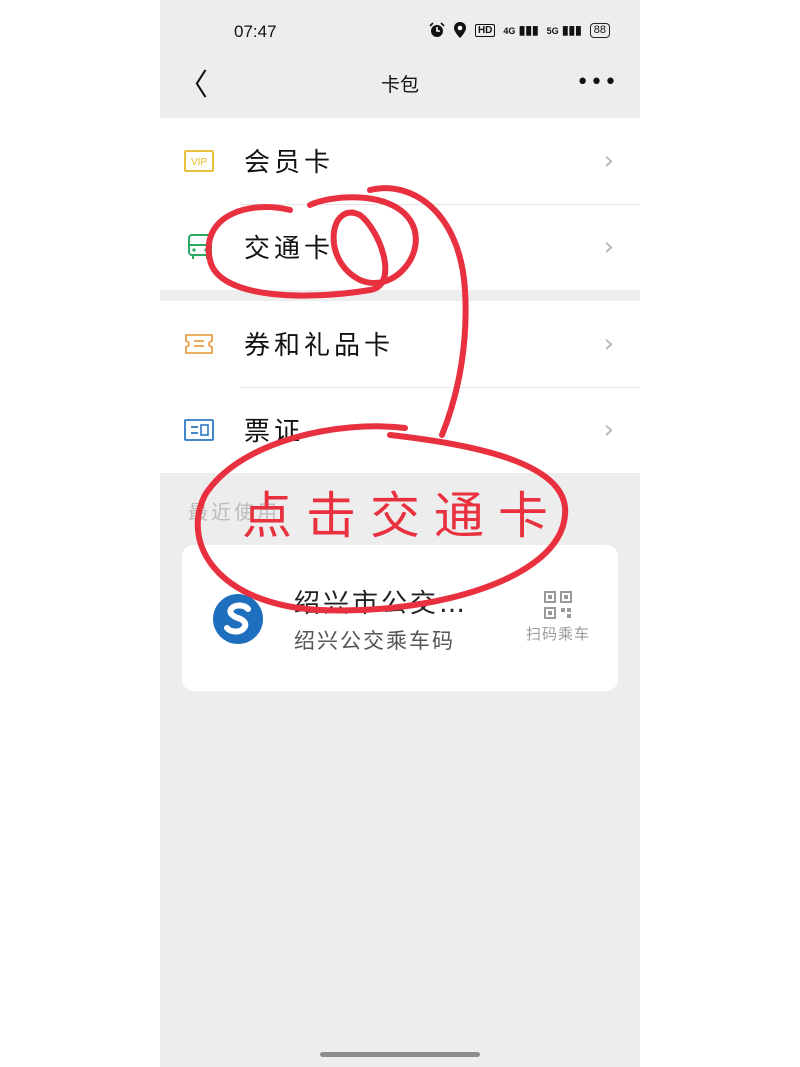 This screenshot has height=1067, width=800. What do you see at coordinates (400, 344) in the screenshot?
I see `menu-item-coupons-gift-cards: 券和礼品卡 ›` at bounding box center [400, 344].